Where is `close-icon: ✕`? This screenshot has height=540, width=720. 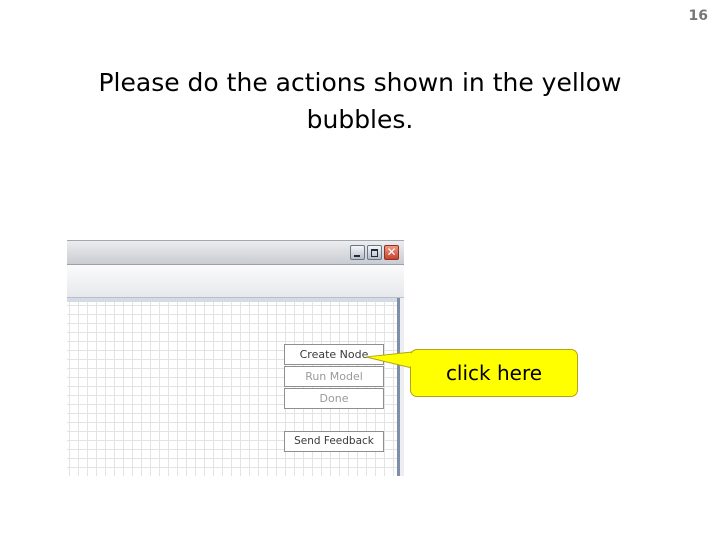 close-icon: ✕ is located at coordinates (391, 252).